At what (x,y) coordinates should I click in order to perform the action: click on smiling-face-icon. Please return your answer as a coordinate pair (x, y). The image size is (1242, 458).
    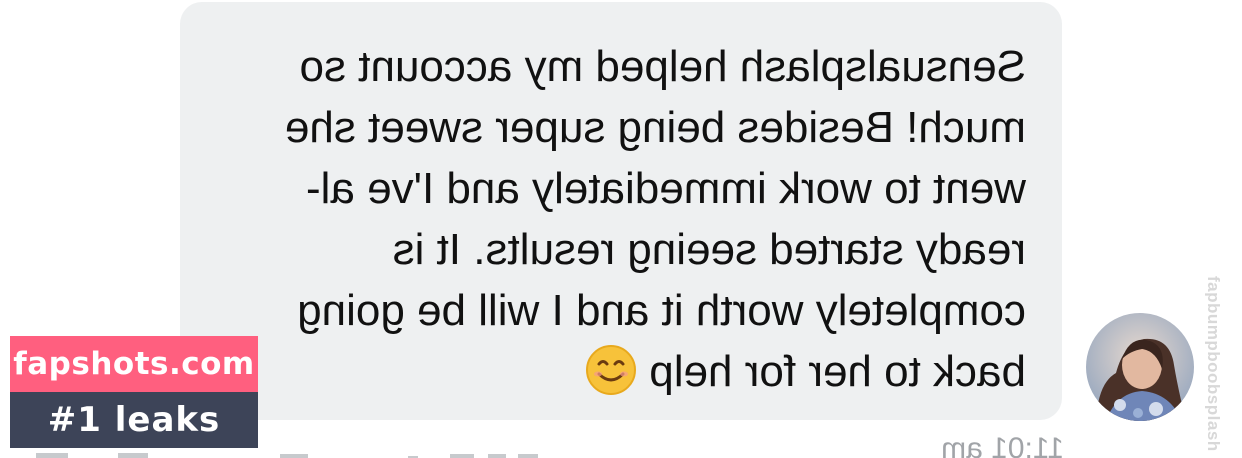
    Looking at the image, I should click on (611, 370).